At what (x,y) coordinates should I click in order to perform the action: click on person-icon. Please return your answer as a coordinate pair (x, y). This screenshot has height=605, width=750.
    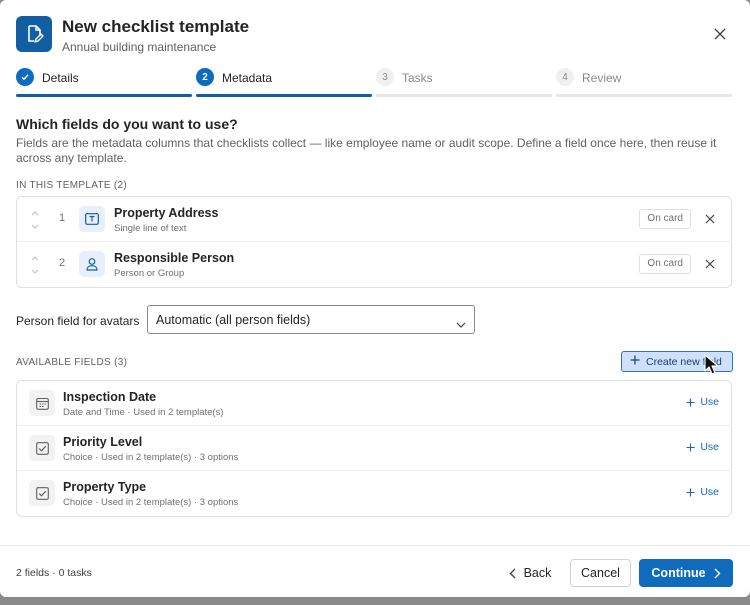
    Looking at the image, I should click on (92, 264).